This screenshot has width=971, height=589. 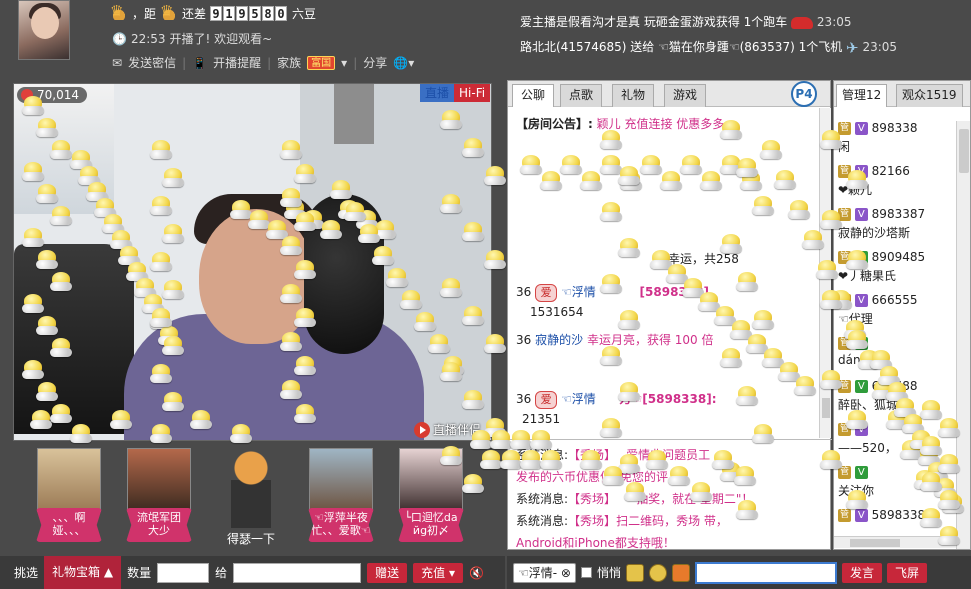 I want to click on host-avatar, so click(x=44, y=30).